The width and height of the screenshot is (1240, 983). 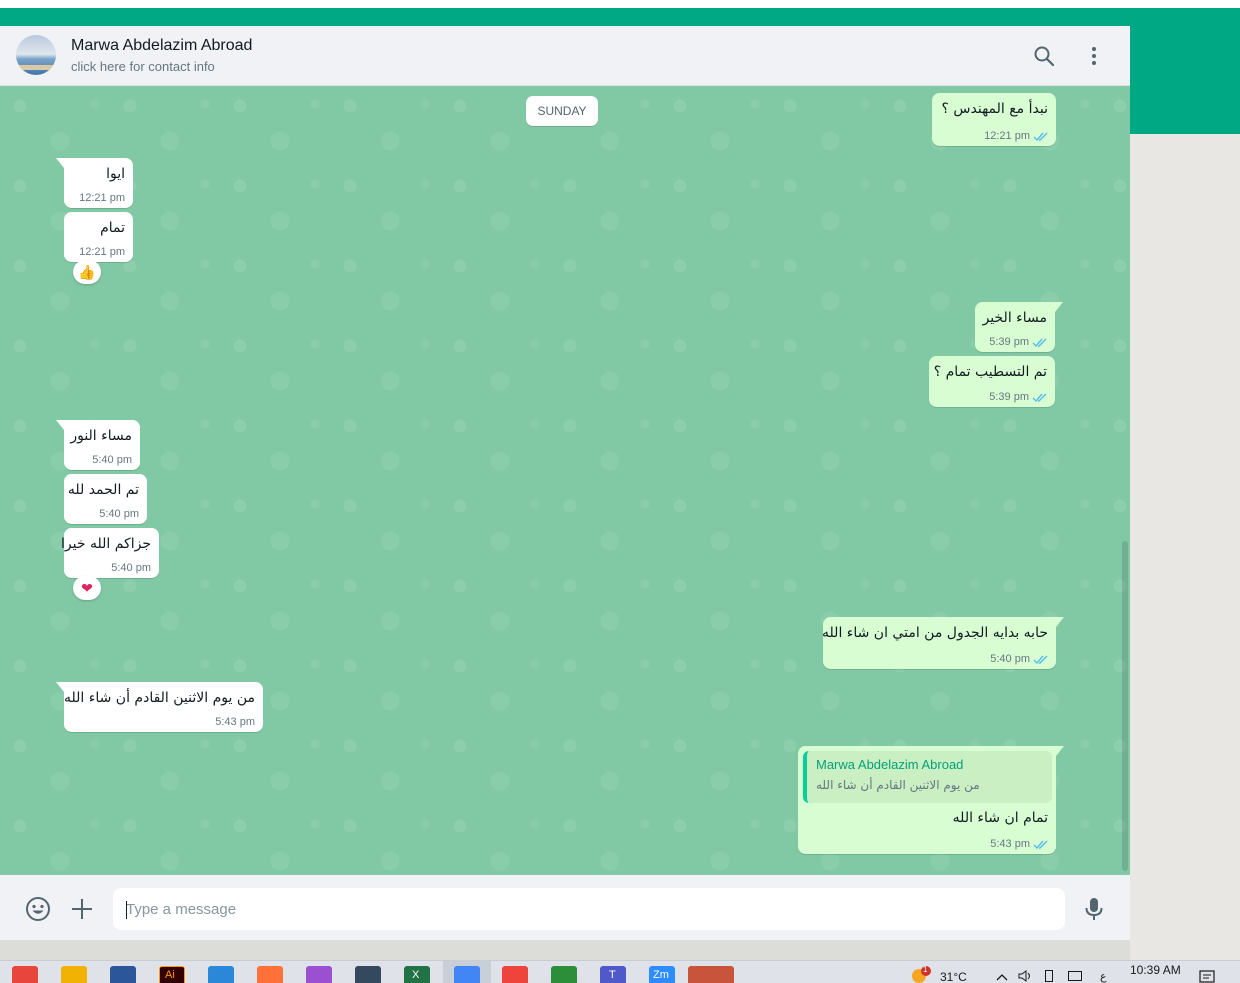 What do you see at coordinates (25, 974) in the screenshot?
I see `chrome-icon` at bounding box center [25, 974].